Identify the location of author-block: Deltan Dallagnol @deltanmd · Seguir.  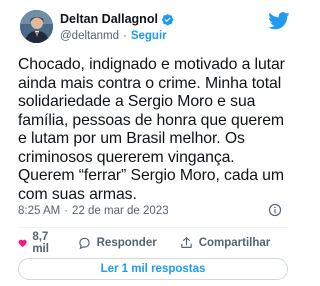
(160, 27).